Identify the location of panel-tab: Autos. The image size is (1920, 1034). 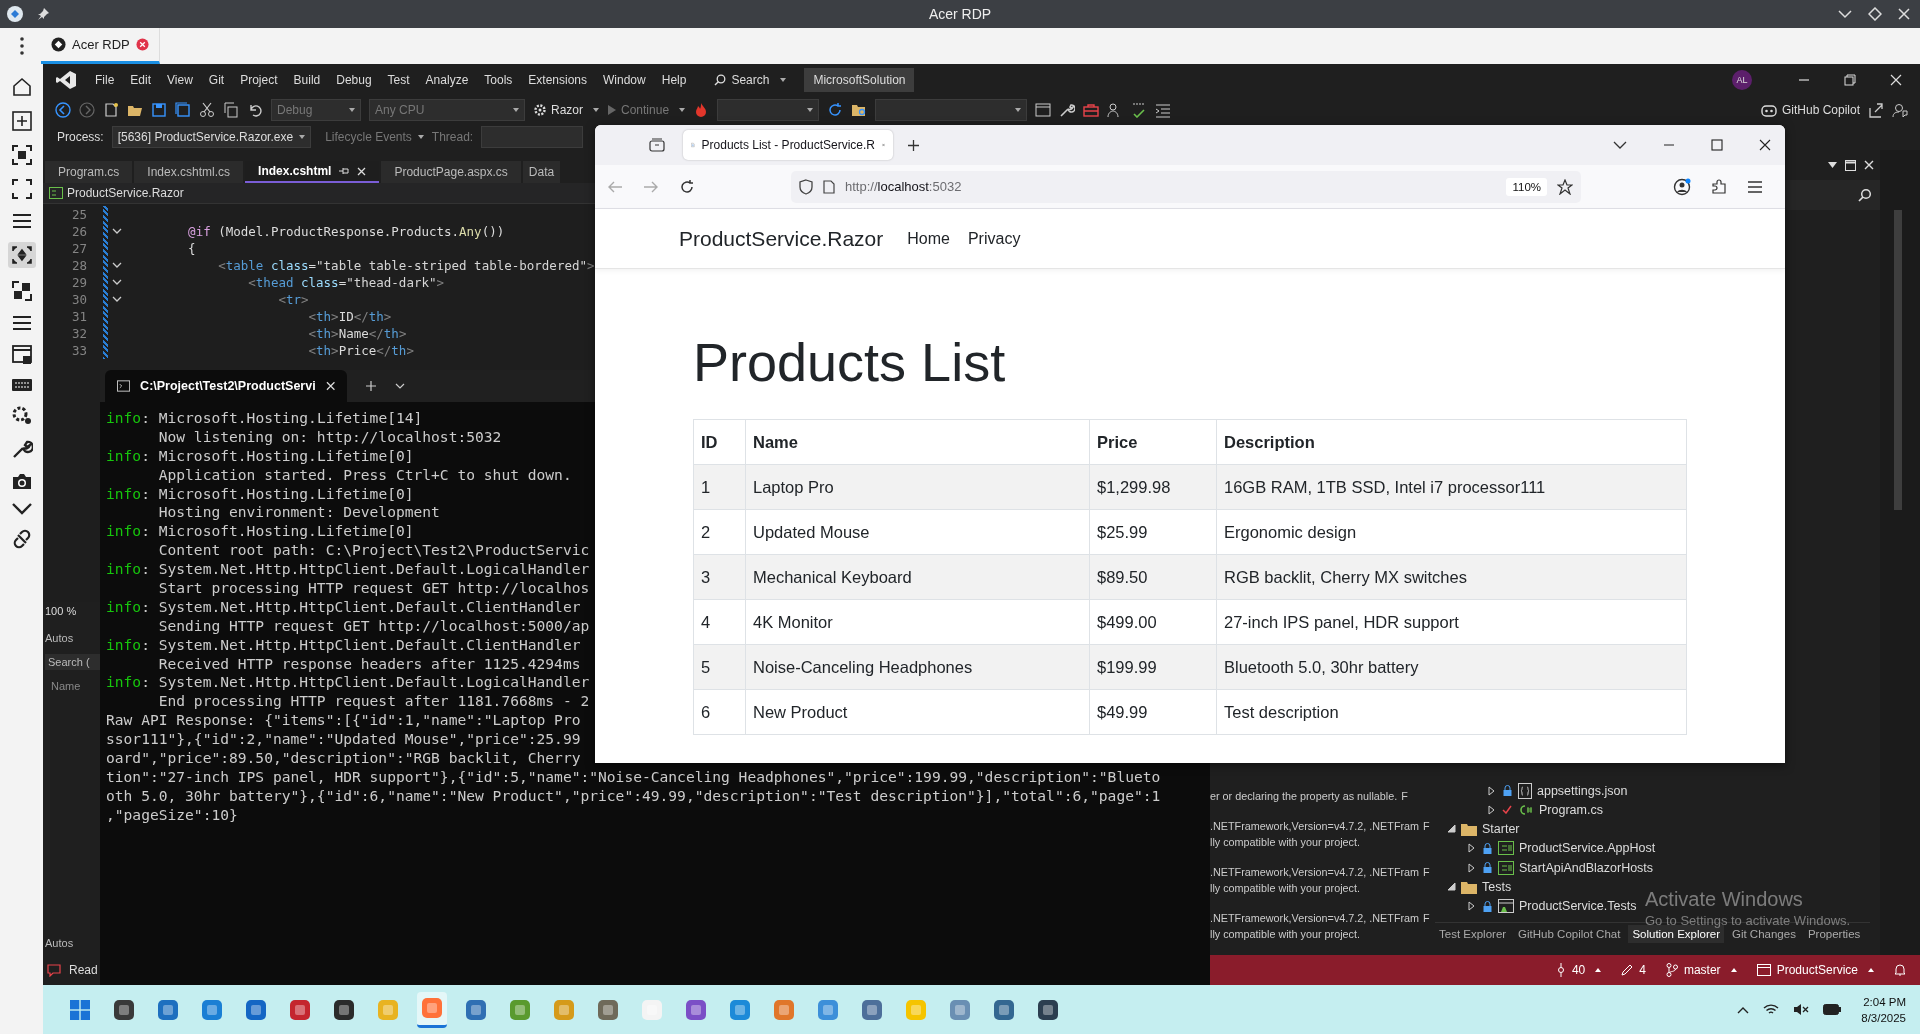
(59, 943).